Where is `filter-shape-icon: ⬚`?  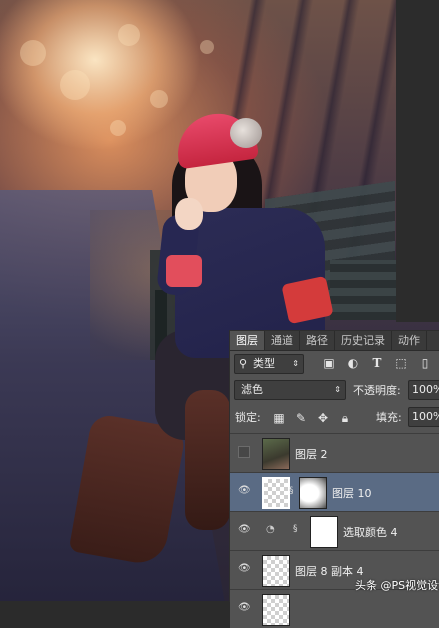 filter-shape-icon: ⬚ is located at coordinates (401, 363).